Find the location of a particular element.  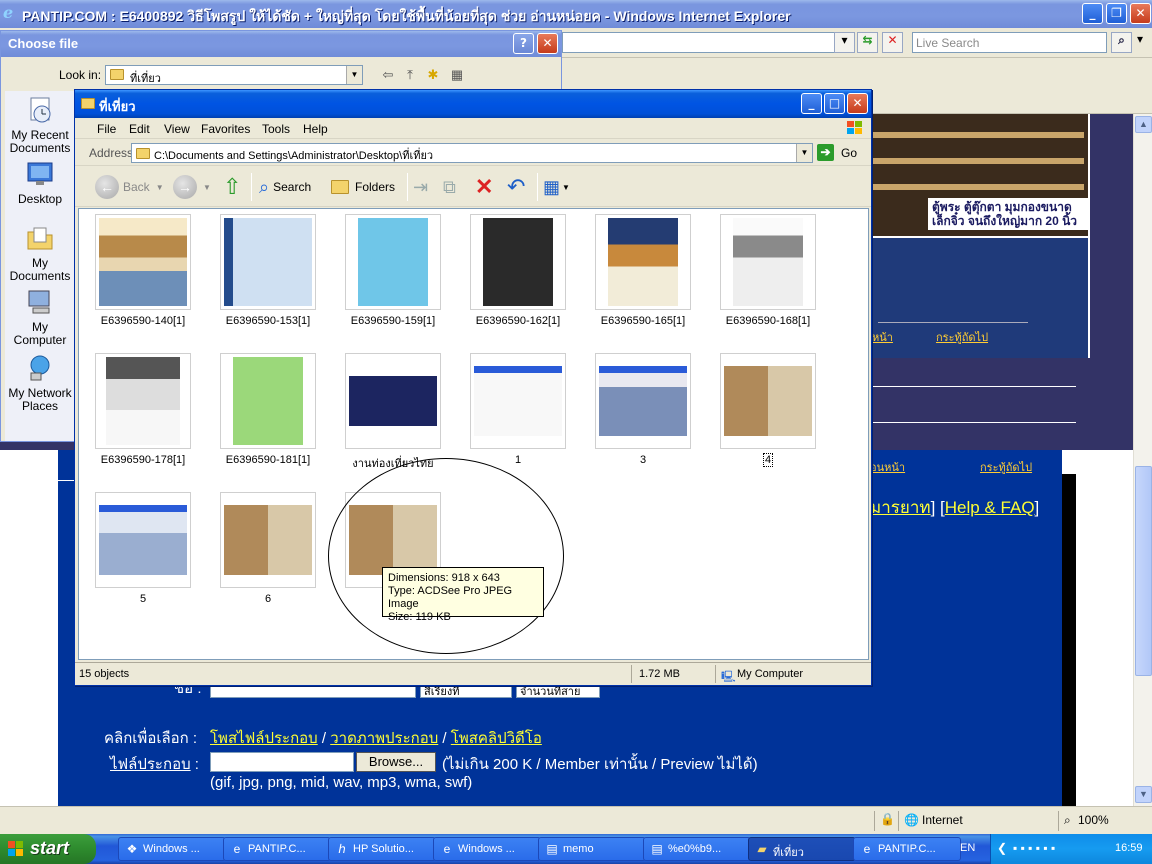

copy-to-icon: ⧉ is located at coordinates (449, 187).